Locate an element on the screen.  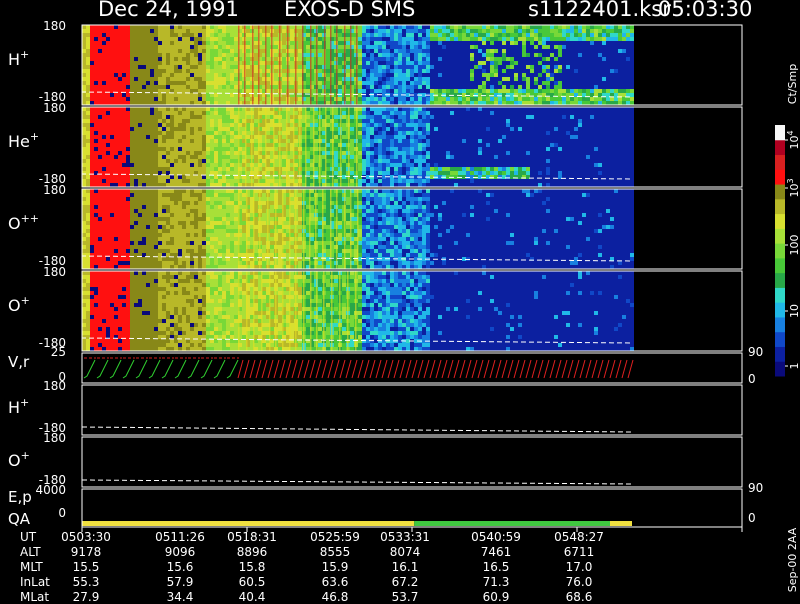
timeline-cell: 15.9 is located at coordinates (335, 567).